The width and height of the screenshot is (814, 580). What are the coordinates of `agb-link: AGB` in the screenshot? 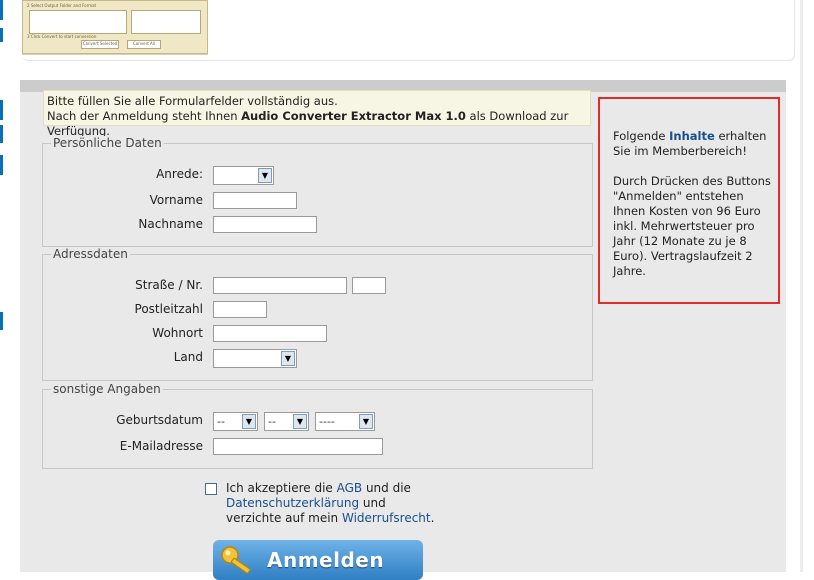 It's located at (350, 488).